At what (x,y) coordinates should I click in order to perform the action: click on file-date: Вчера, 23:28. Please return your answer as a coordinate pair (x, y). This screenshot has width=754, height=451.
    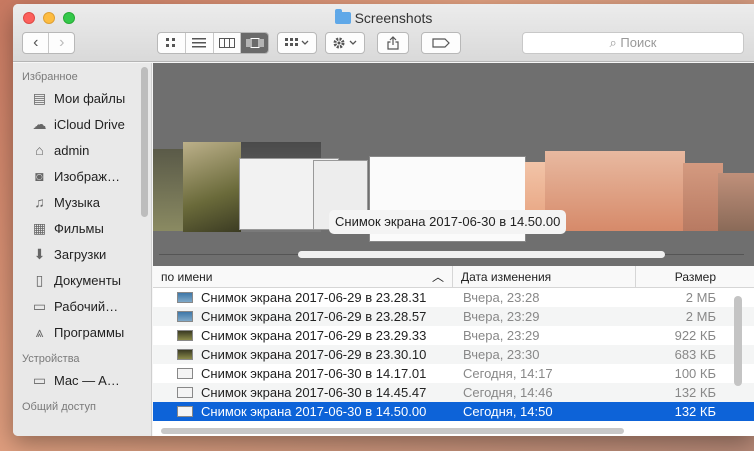
    Looking at the image, I should click on (501, 297).